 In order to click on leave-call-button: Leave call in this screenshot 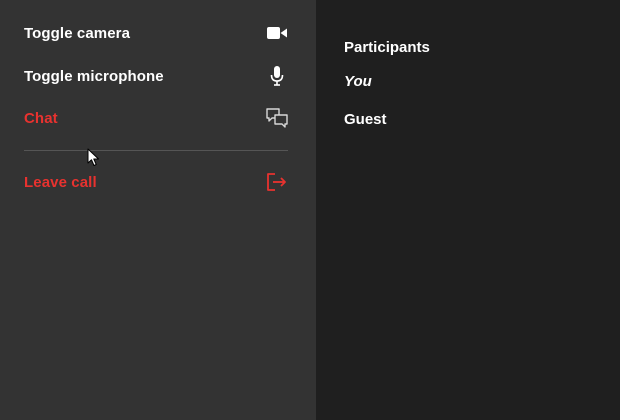, I will do `click(156, 182)`.